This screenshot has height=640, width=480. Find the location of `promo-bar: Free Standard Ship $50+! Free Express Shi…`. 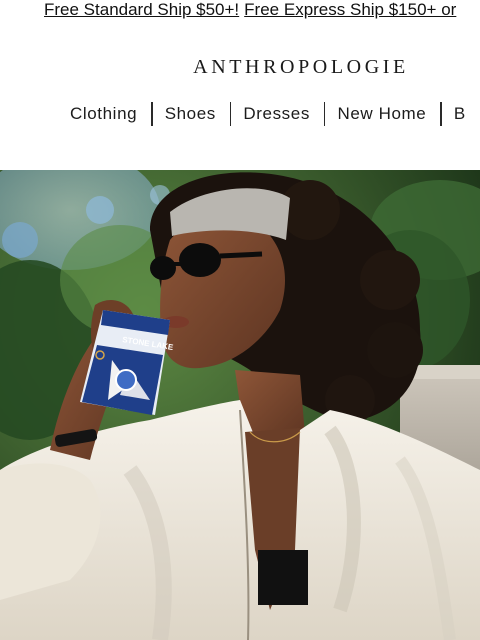

promo-bar: Free Standard Ship $50+! Free Express Shi… is located at coordinates (240, 11).